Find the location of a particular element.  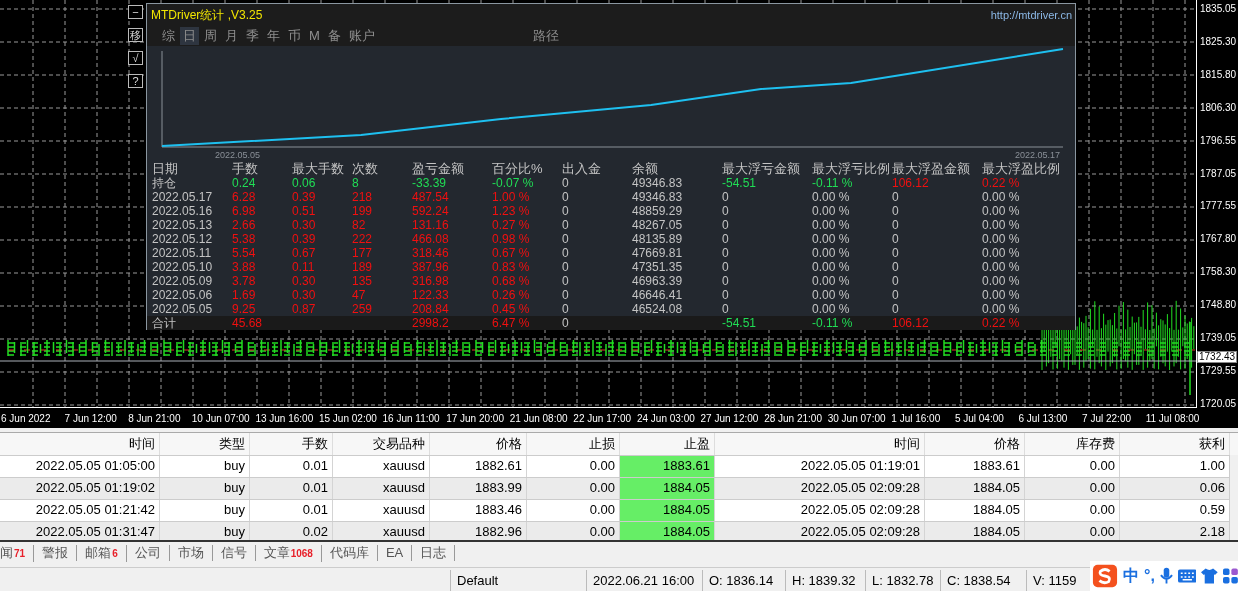

table-cell-text: 1.69 is located at coordinates (244, 295).